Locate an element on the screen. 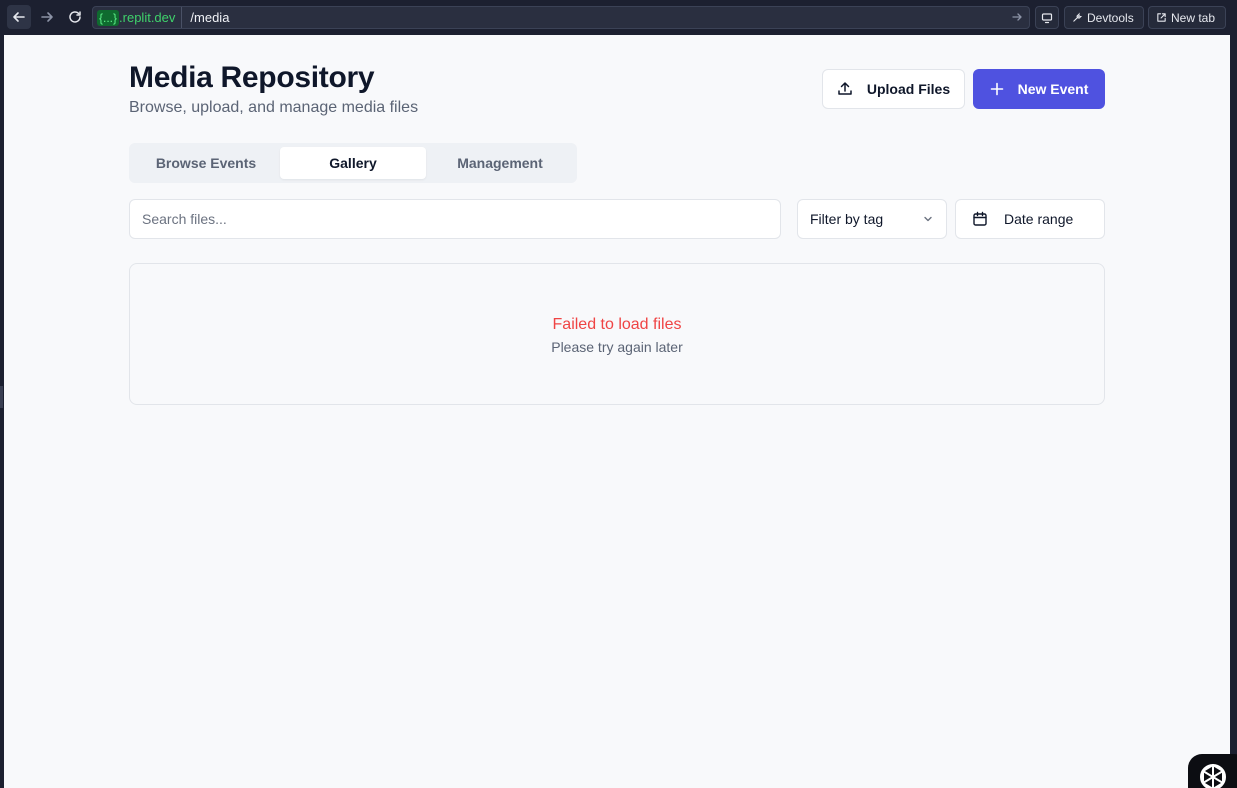 The height and width of the screenshot is (788, 1237). reload-button is located at coordinates (75, 17).